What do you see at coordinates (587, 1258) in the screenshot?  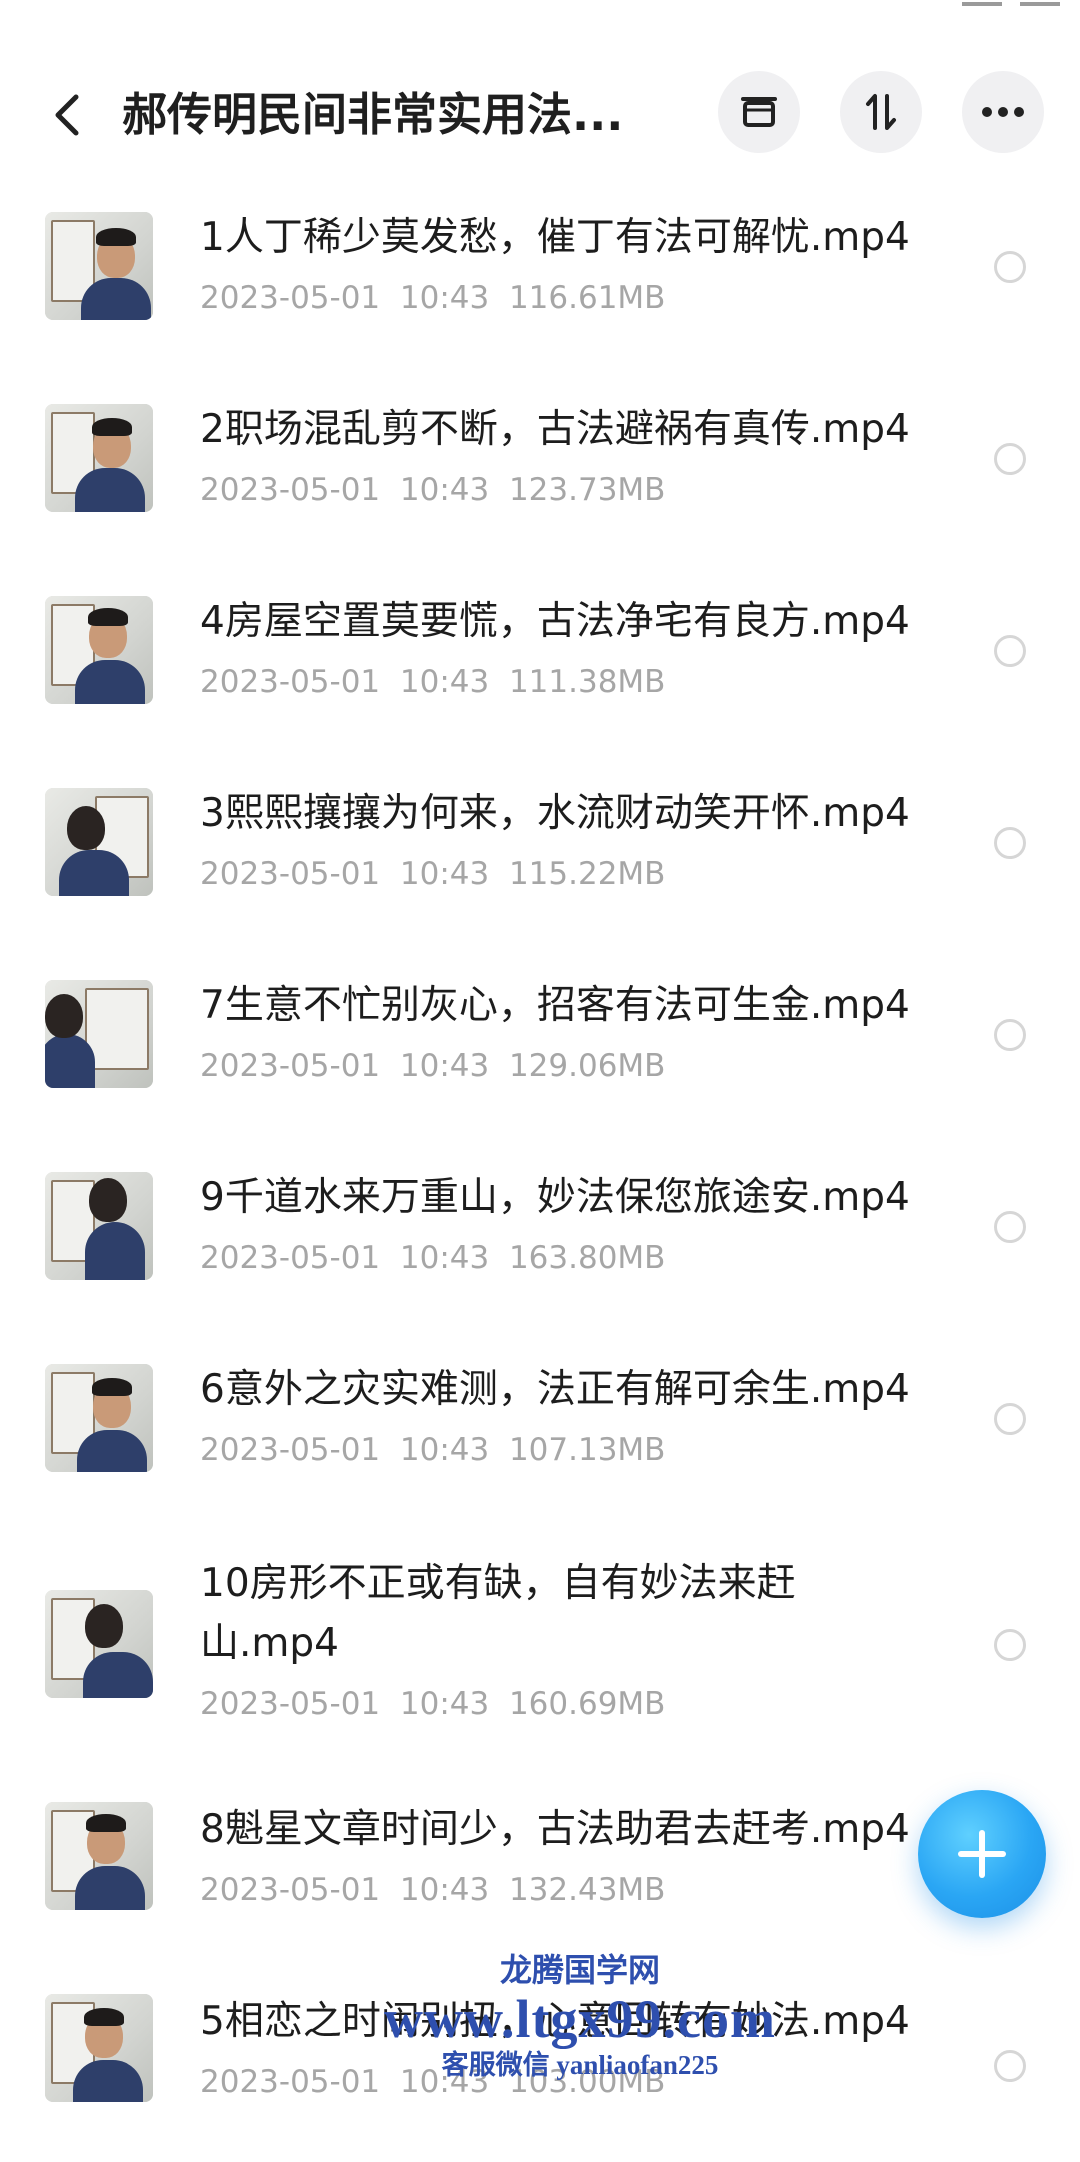 I see `file-size: 163.80MB` at bounding box center [587, 1258].